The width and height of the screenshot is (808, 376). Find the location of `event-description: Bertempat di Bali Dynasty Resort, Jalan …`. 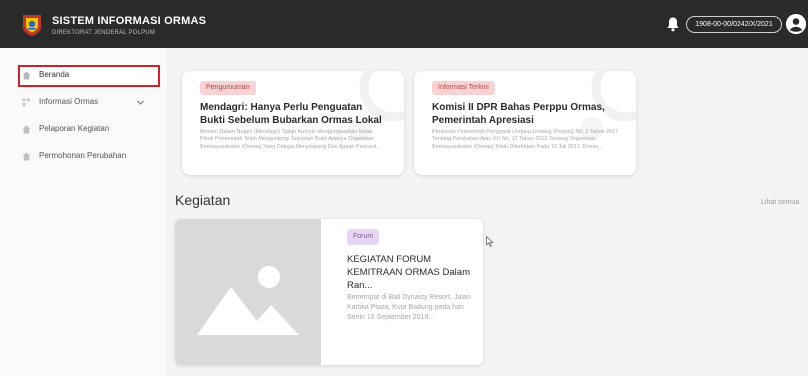

event-description: Bertempat di Bali Dynasty Resort, Jalan … is located at coordinates (409, 307).